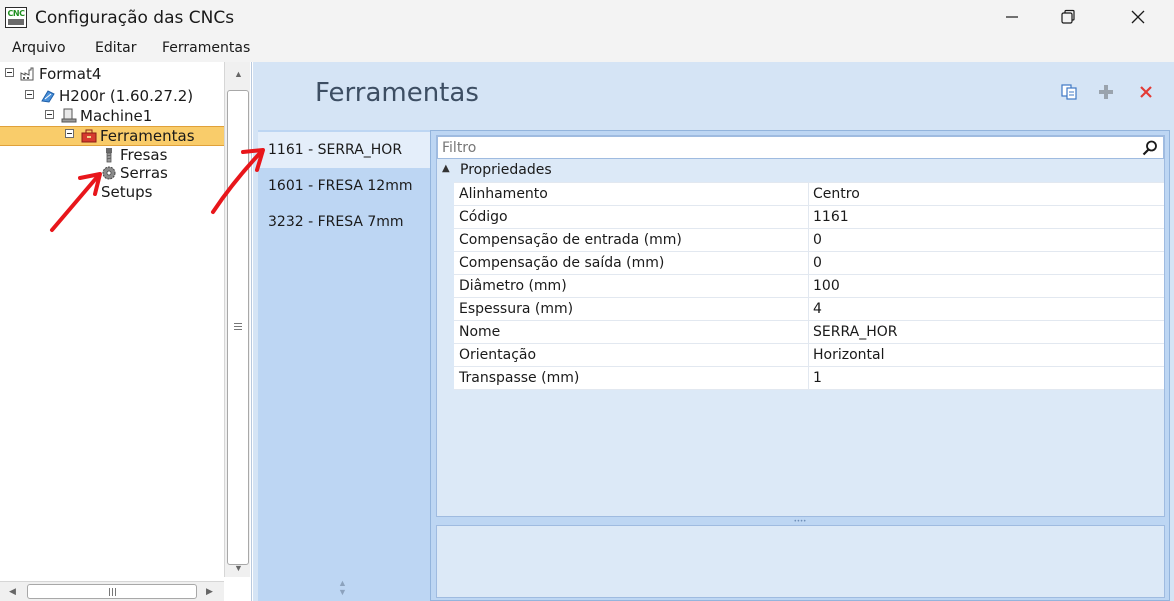 This screenshot has height=601, width=1174. What do you see at coordinates (817, 378) in the screenshot?
I see `property-value: 1` at bounding box center [817, 378].